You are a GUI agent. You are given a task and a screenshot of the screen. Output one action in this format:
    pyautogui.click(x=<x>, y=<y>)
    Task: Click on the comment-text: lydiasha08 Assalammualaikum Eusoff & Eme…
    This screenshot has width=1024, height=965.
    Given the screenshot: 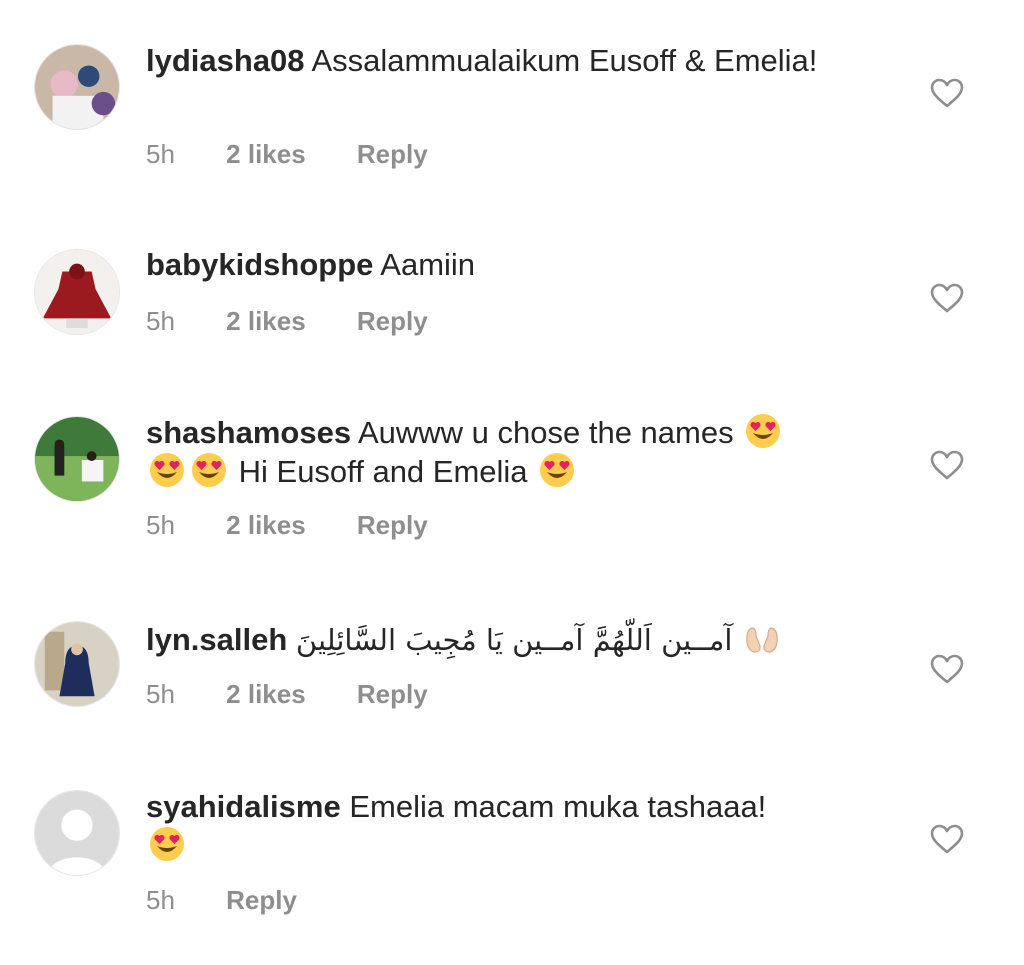 What is the action you would take?
    pyautogui.click(x=506, y=61)
    